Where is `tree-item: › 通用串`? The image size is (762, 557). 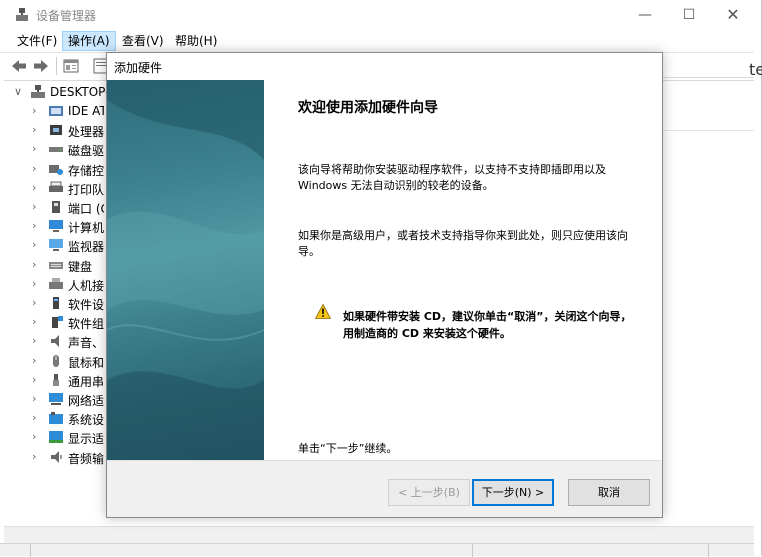
tree-item: › 通用串 is located at coordinates (54, 380).